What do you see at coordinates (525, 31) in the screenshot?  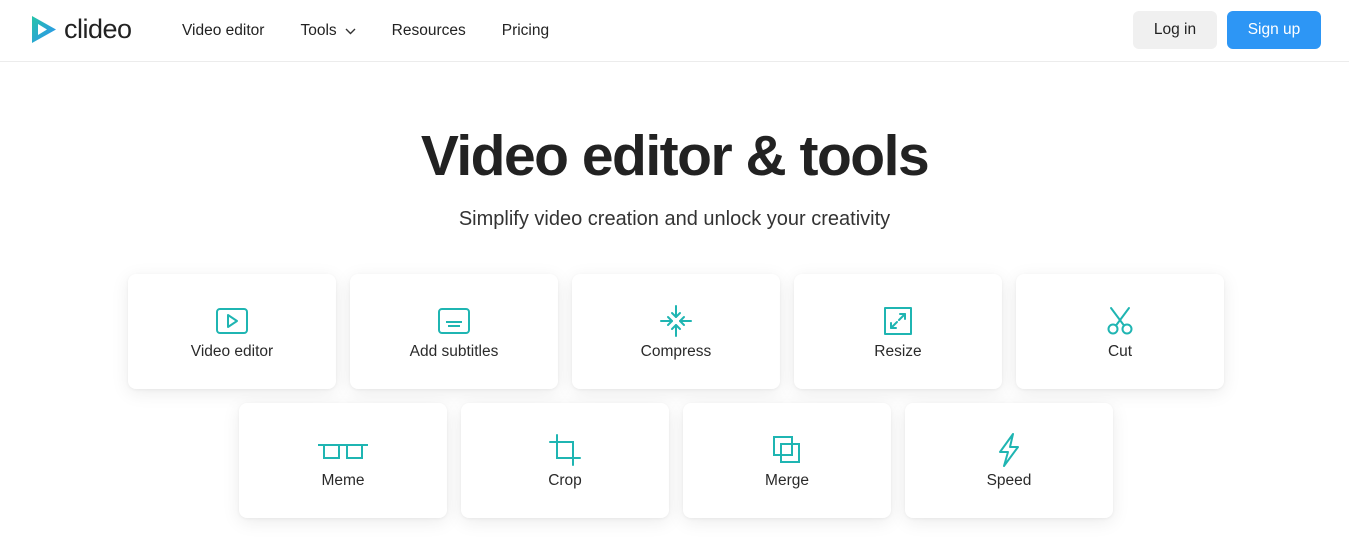 I see `nav-pricing: Pricing` at bounding box center [525, 31].